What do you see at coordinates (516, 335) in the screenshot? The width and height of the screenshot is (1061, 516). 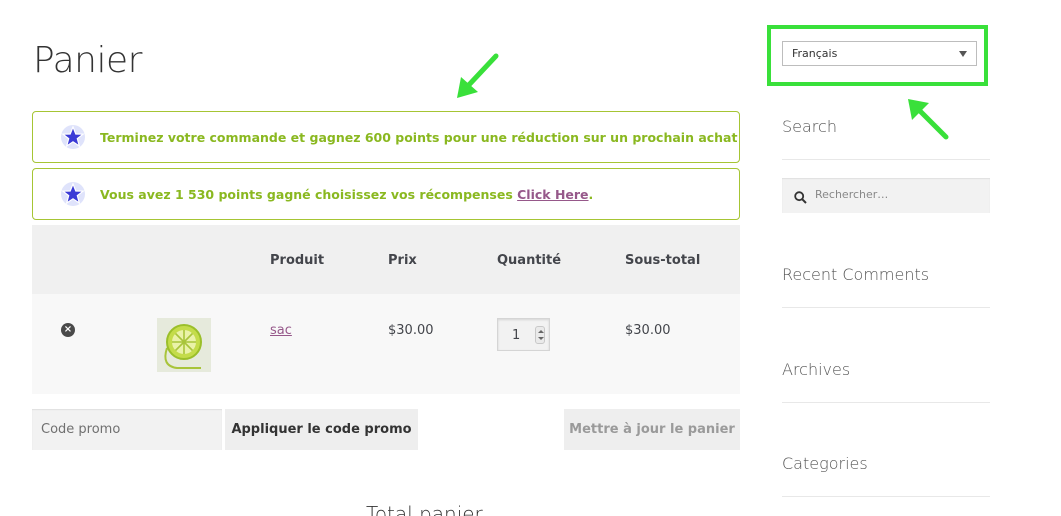 I see `quantity-value: 1` at bounding box center [516, 335].